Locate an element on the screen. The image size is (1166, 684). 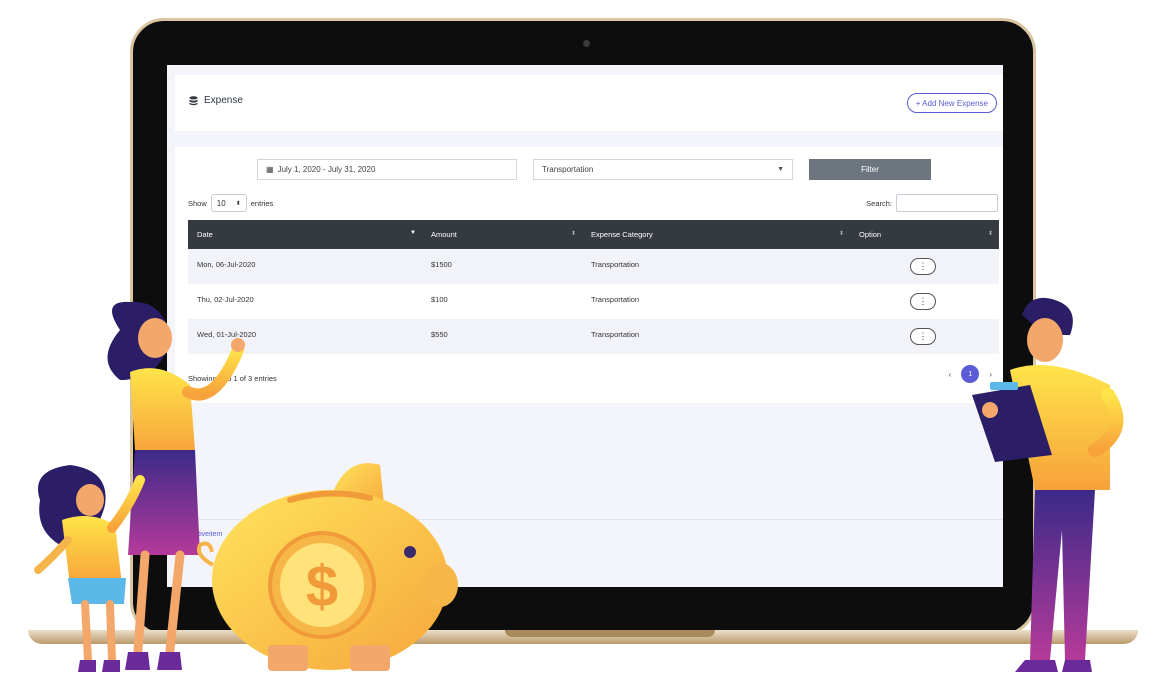
man-illustration is located at coordinates (1048, 484).